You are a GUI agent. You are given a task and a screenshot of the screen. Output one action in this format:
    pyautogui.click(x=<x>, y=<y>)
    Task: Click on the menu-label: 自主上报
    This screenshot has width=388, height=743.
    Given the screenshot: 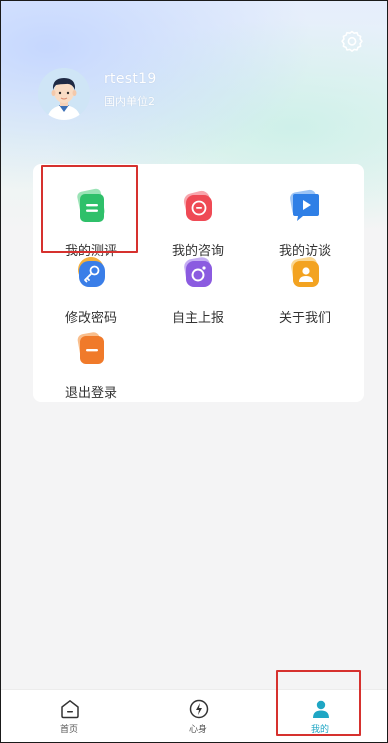 What is the action you would take?
    pyautogui.click(x=197, y=318)
    